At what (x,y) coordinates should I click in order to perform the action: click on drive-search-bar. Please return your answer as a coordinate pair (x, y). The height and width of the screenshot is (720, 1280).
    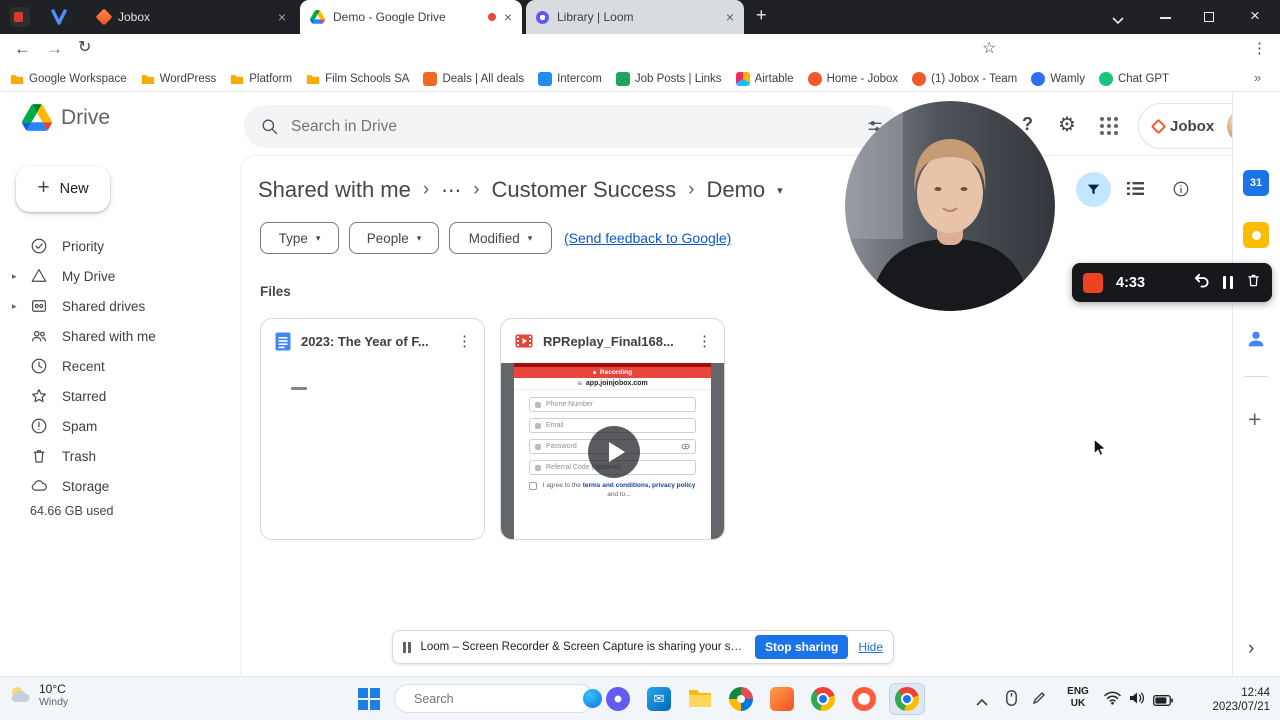
    Looking at the image, I should click on (572, 126).